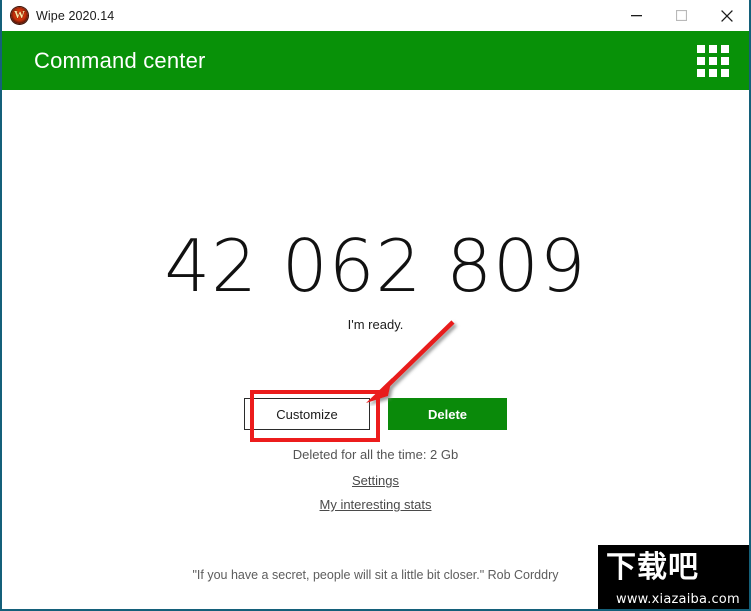 Image resolution: width=751 pixels, height=611 pixels. I want to click on junk-files-counter: 42 062 809, so click(375, 266).